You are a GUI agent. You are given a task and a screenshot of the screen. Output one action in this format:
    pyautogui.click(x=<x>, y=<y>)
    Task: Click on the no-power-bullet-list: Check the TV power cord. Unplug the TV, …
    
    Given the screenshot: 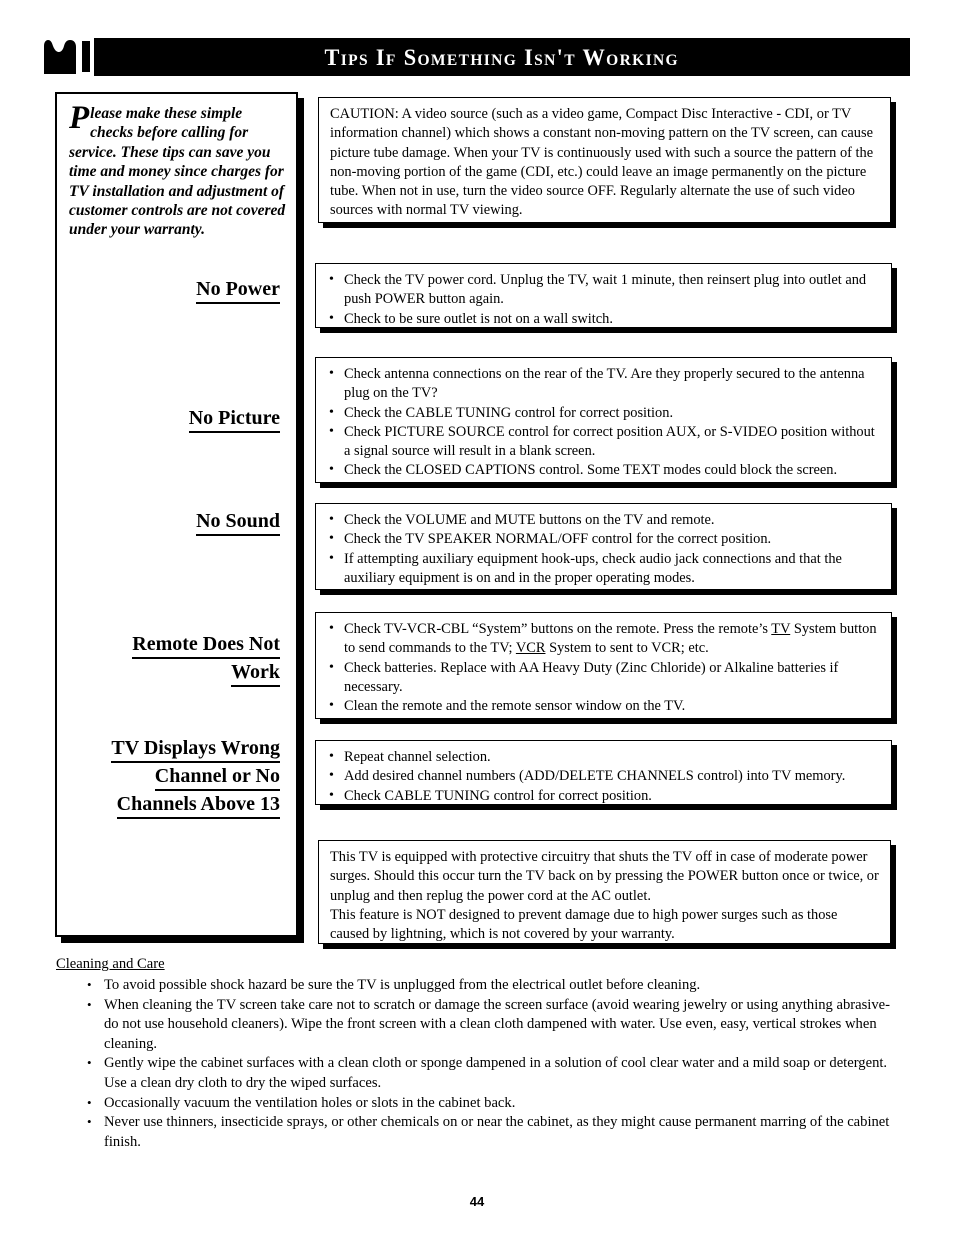 What is the action you would take?
    pyautogui.click(x=604, y=299)
    